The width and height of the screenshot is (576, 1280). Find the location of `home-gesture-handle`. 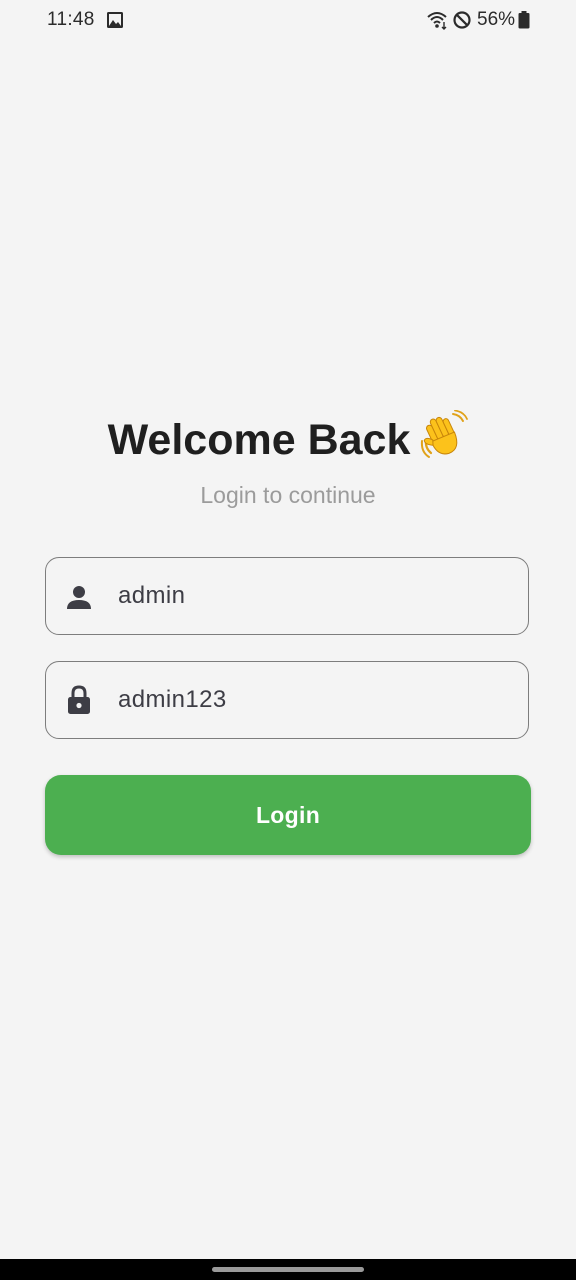

home-gesture-handle is located at coordinates (288, 1269).